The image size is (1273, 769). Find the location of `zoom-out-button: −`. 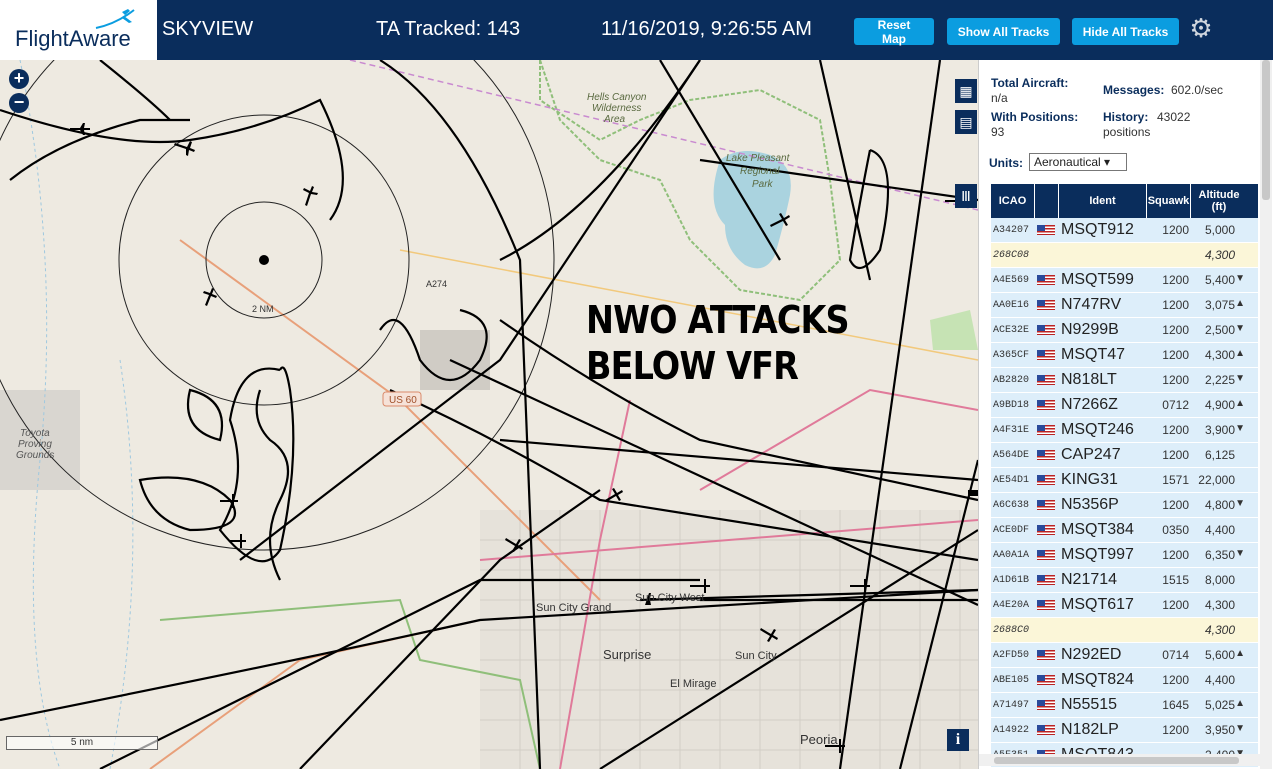

zoom-out-button: − is located at coordinates (19, 103).